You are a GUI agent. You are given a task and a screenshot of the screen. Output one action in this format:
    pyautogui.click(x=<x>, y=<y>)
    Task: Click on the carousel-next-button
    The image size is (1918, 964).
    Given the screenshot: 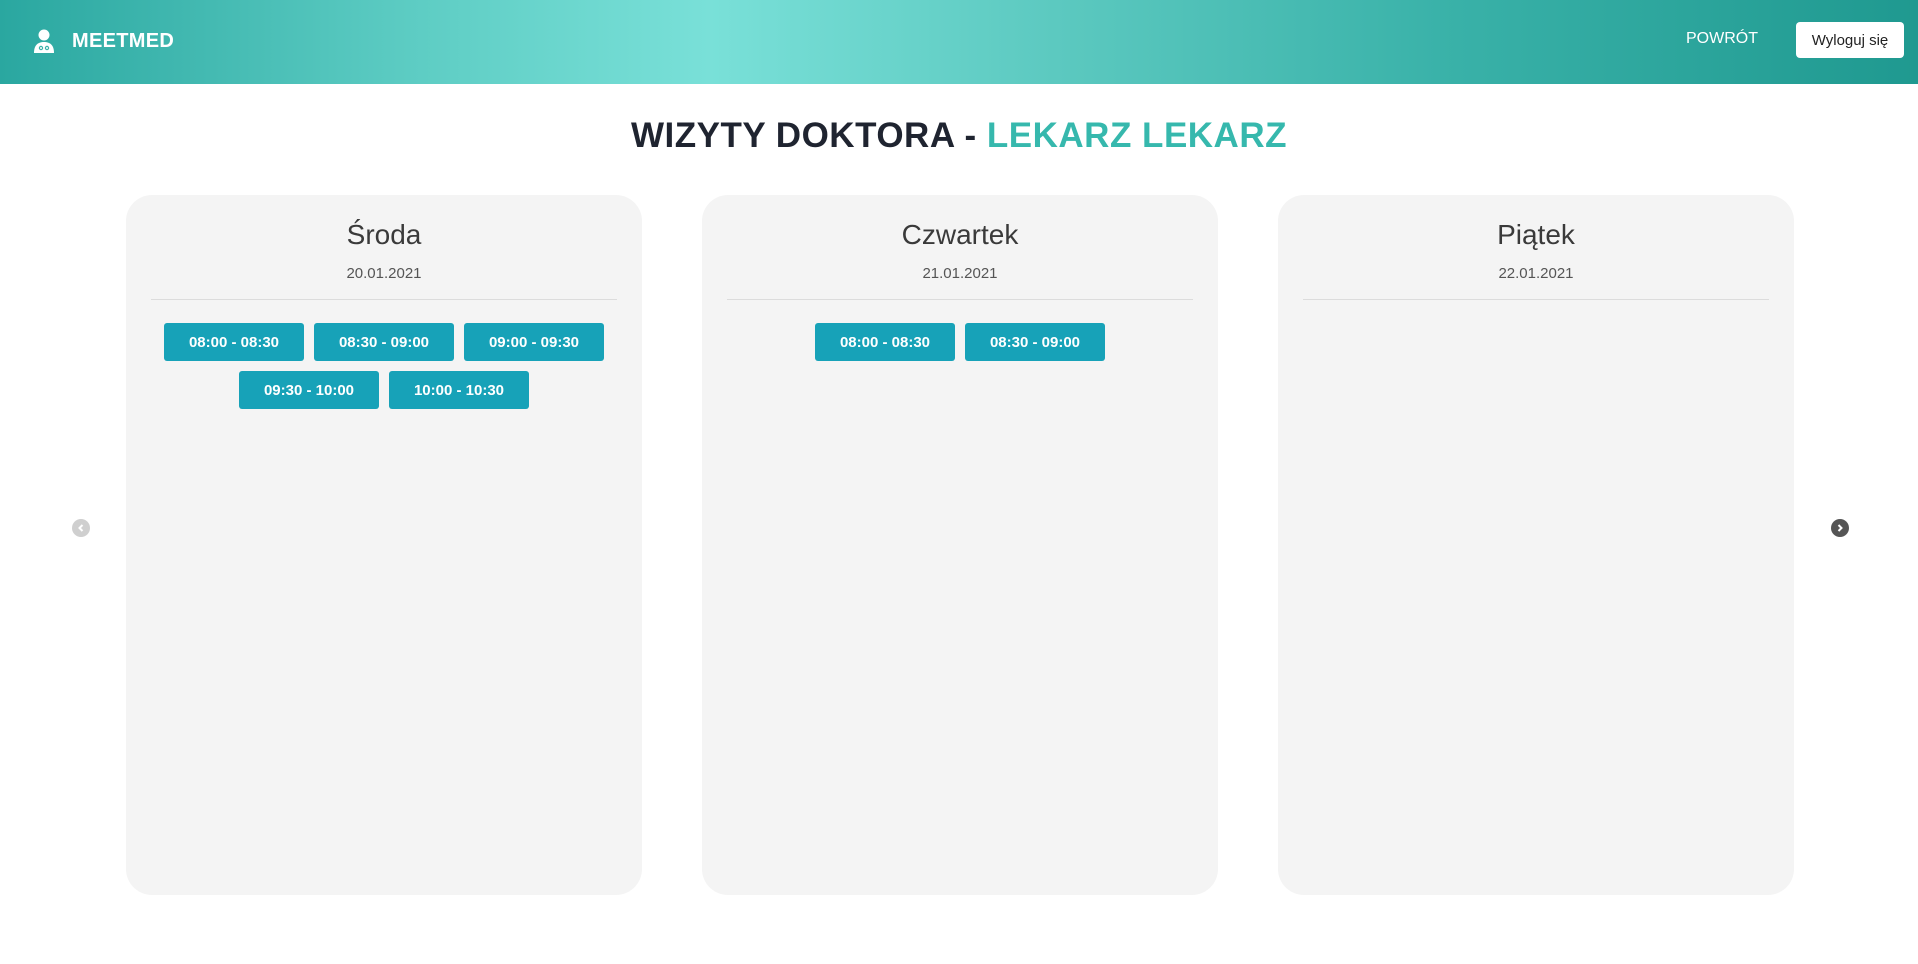 What is the action you would take?
    pyautogui.click(x=1840, y=528)
    